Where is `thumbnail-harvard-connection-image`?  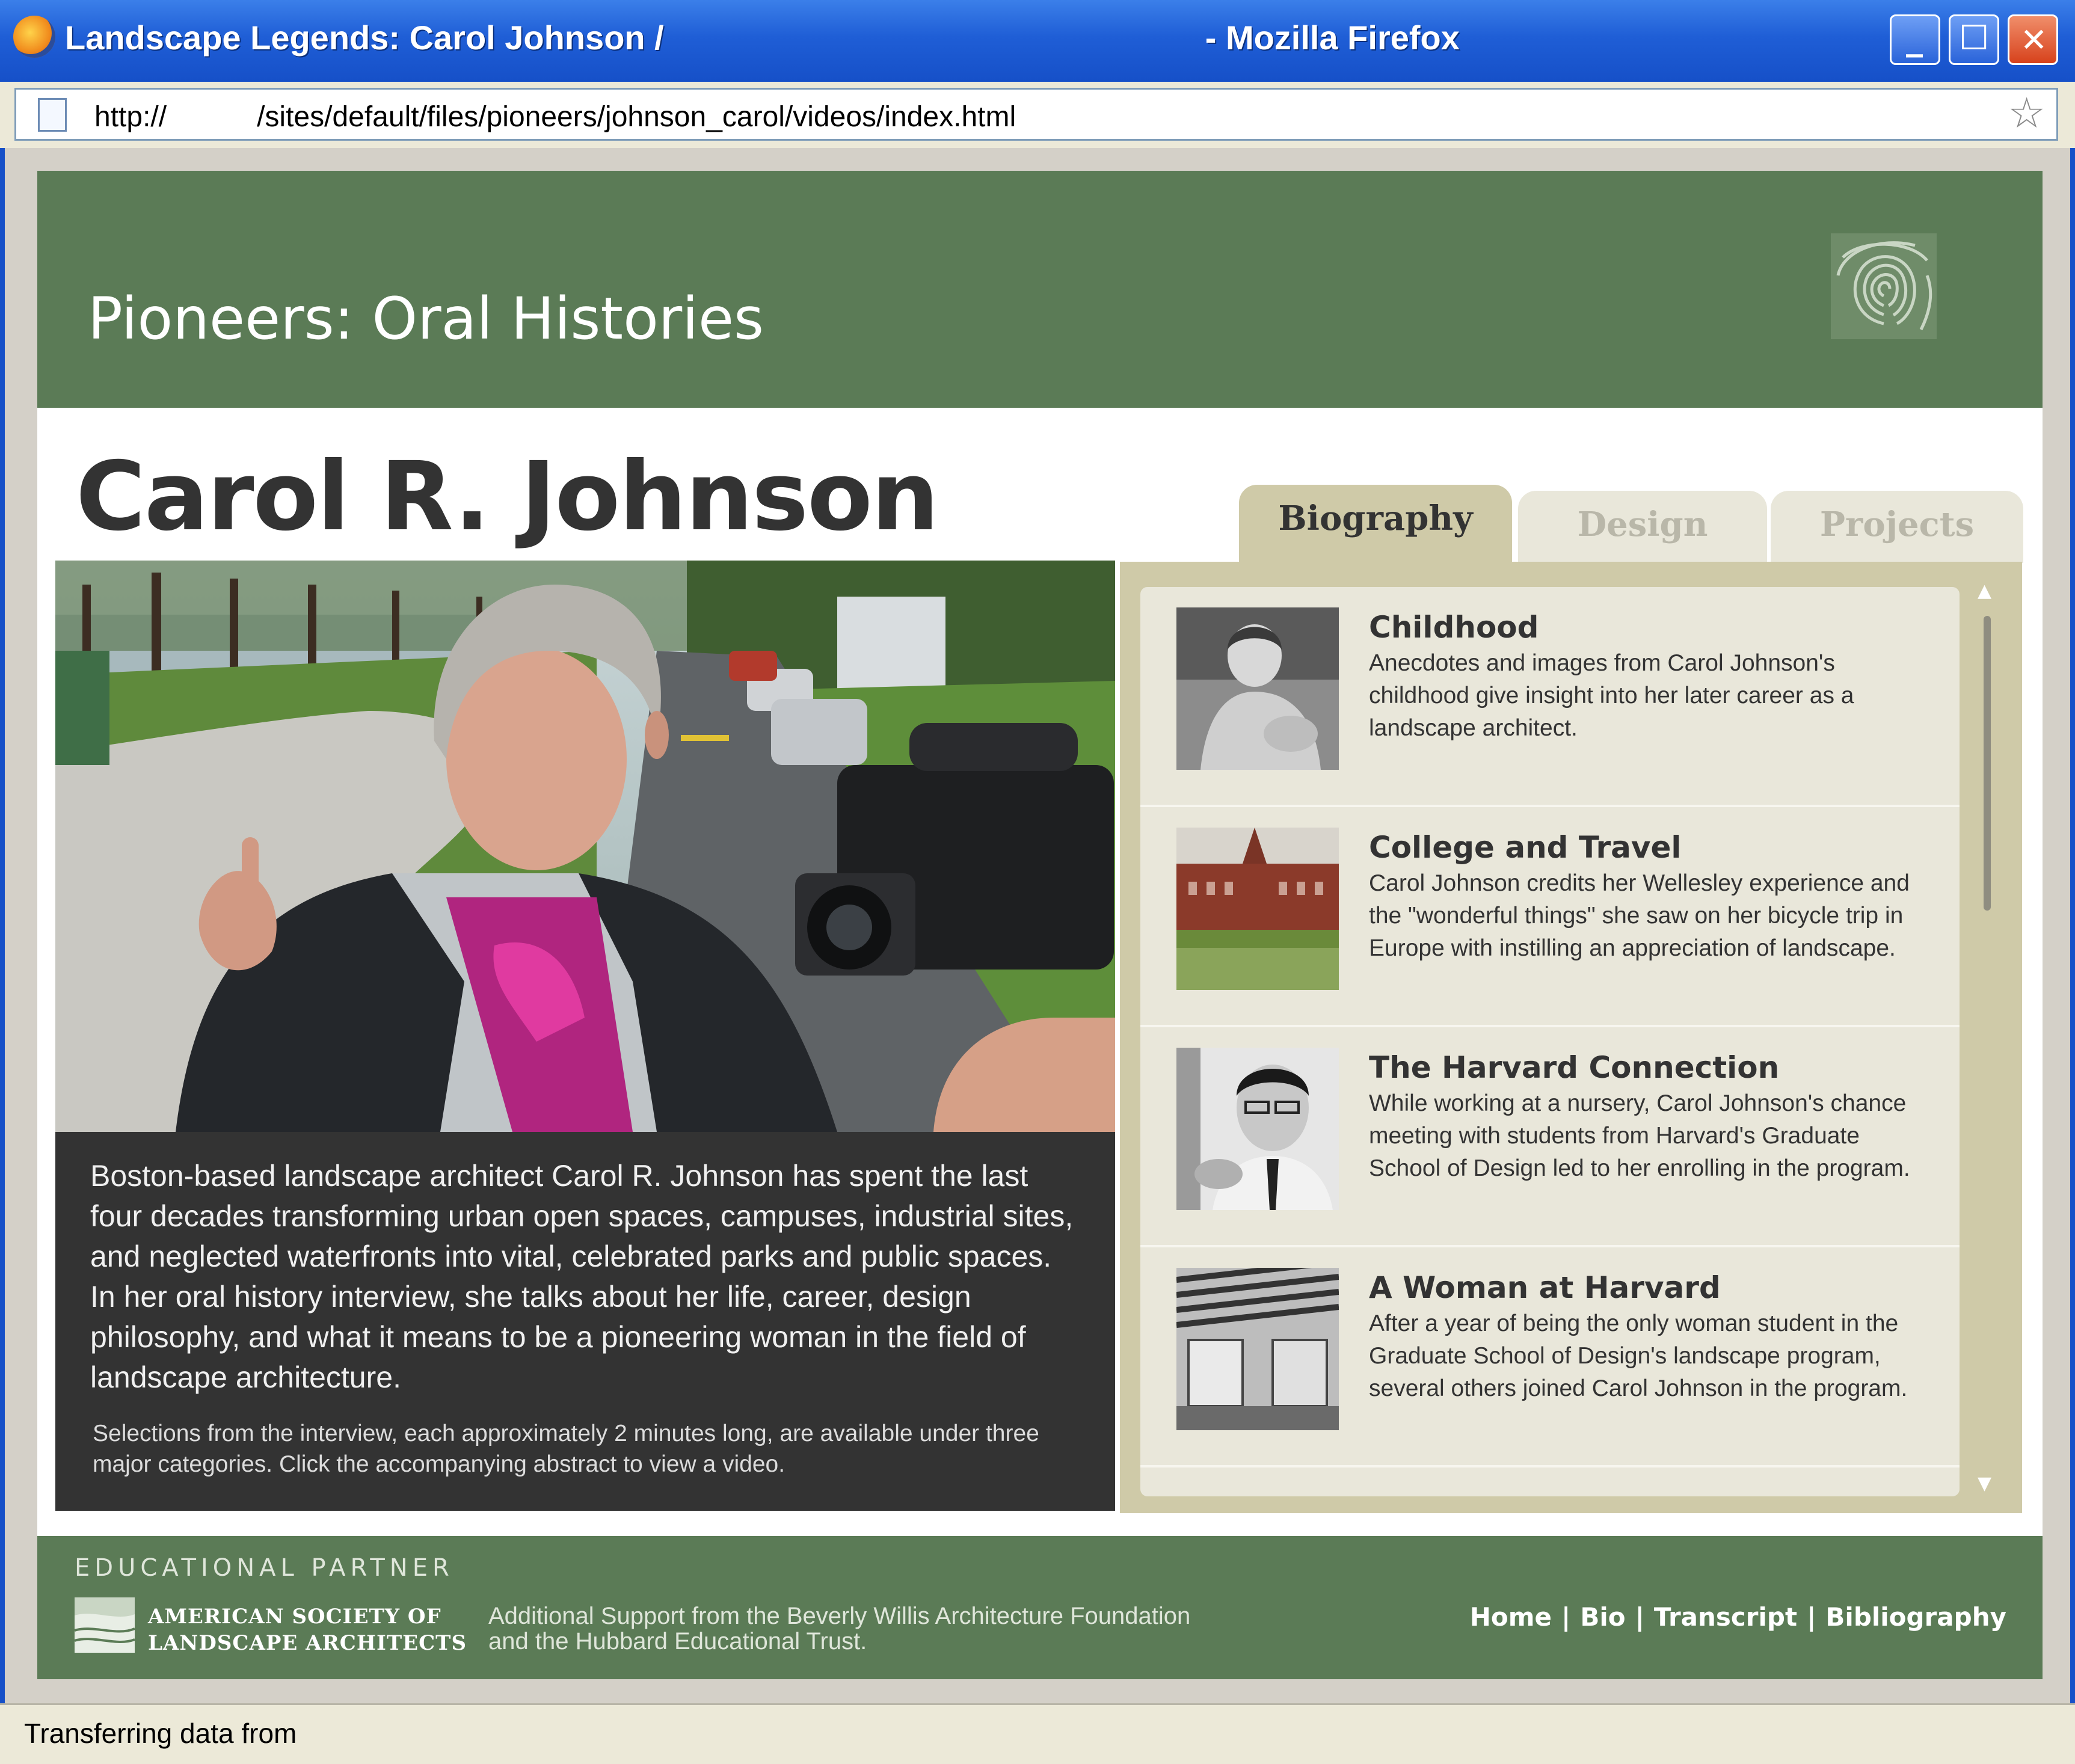 thumbnail-harvard-connection-image is located at coordinates (1257, 1129).